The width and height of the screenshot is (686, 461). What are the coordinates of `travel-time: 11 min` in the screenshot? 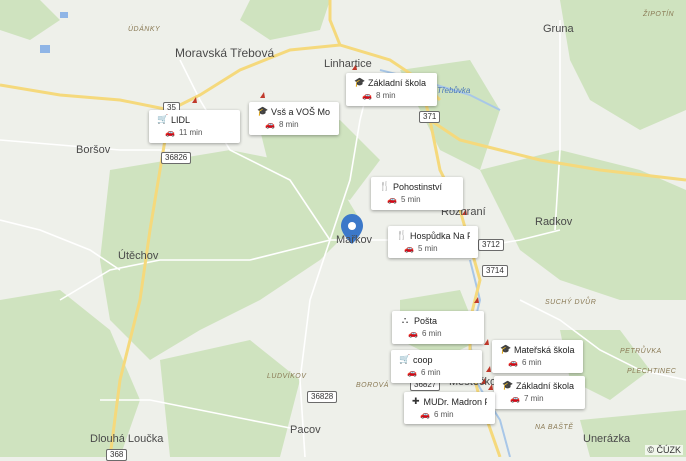 It's located at (190, 132).